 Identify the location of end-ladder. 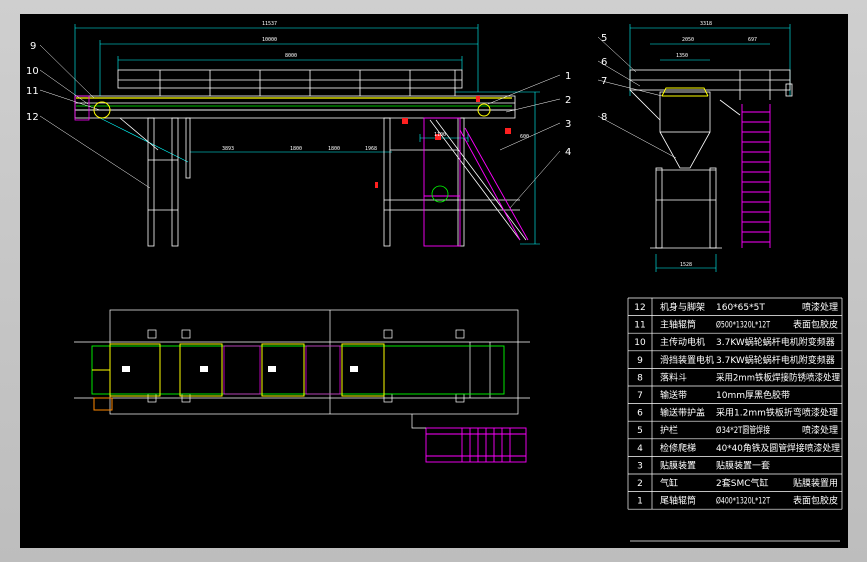
(756, 176).